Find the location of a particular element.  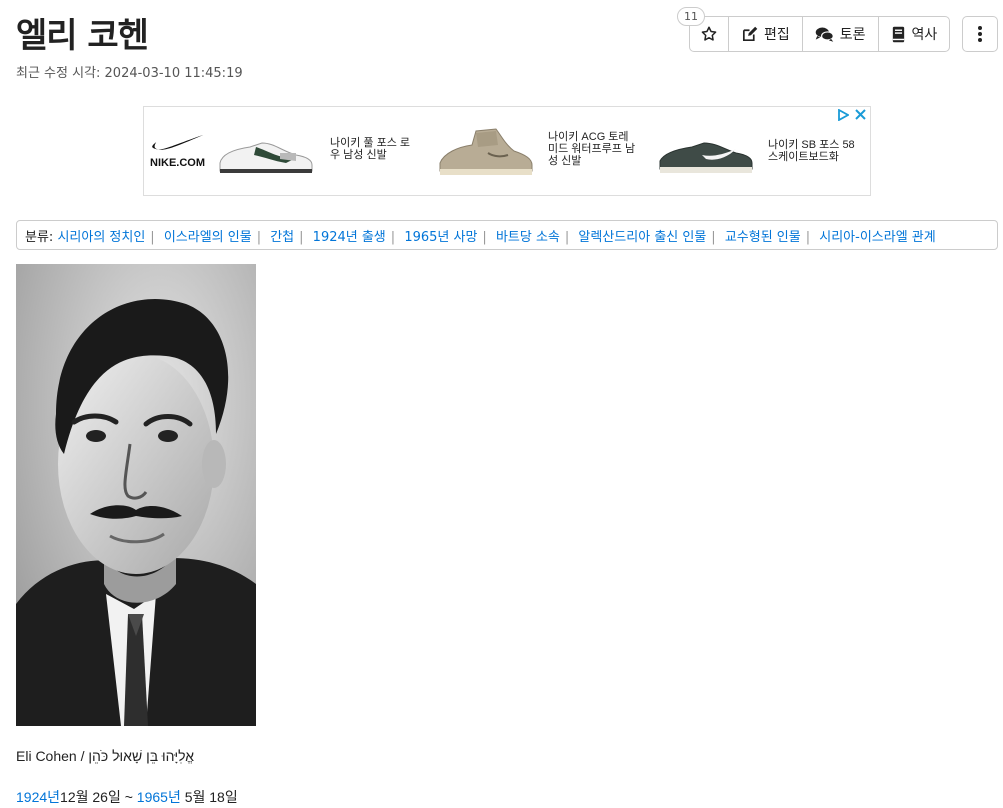

history-button: 역사 is located at coordinates (914, 34).